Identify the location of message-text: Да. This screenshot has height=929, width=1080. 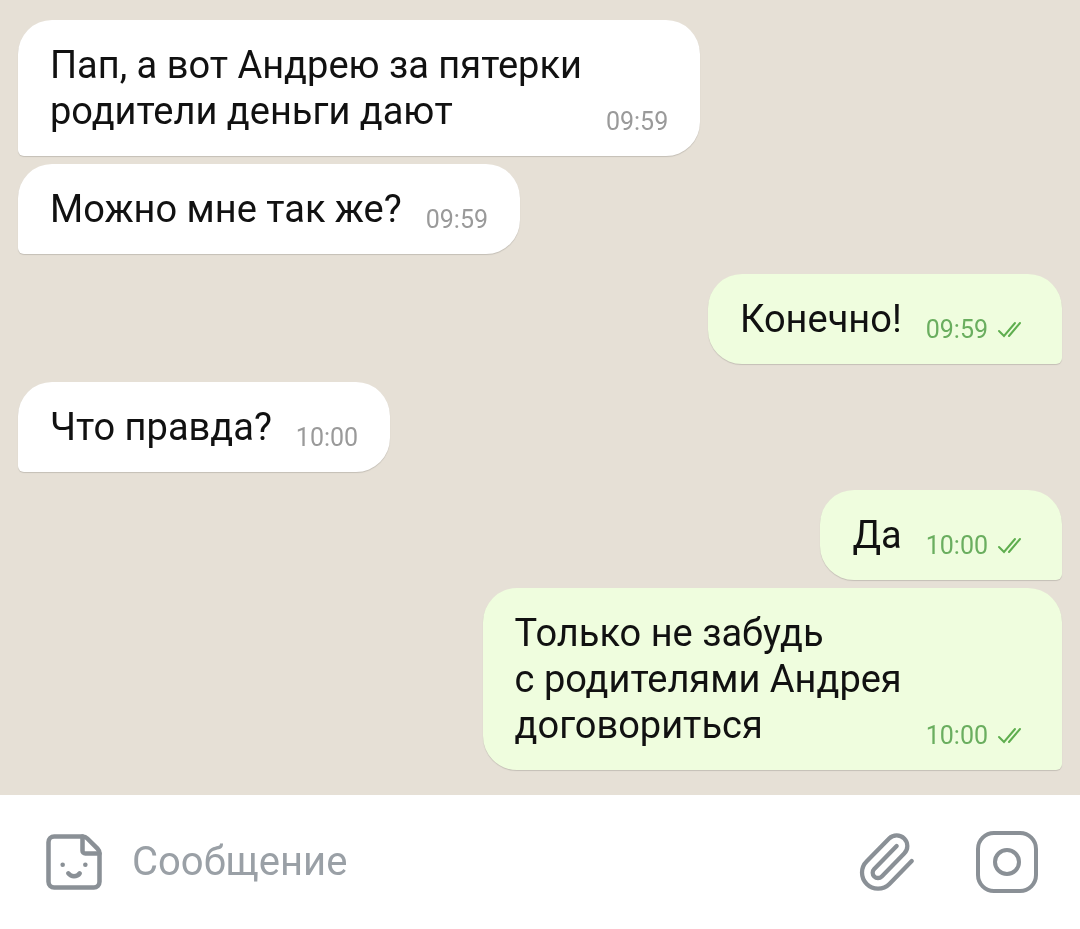
(877, 535).